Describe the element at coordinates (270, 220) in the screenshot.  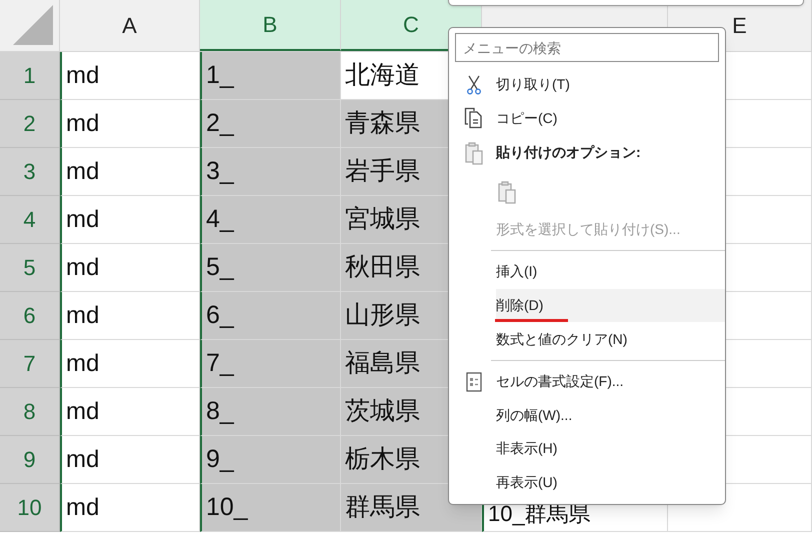
I see `table-cell: 4_` at that location.